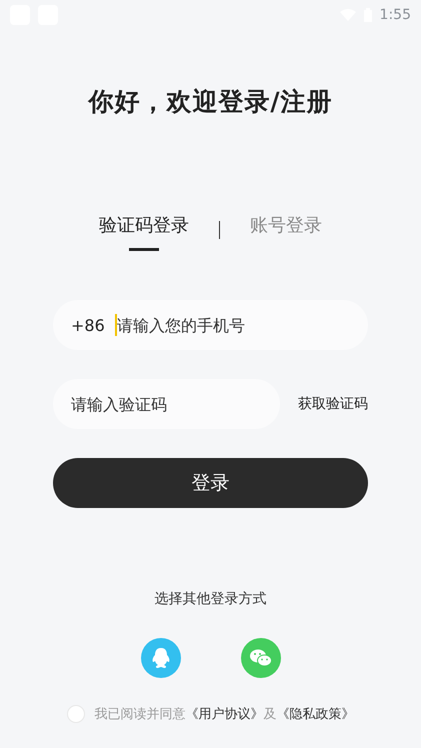 The image size is (421, 748). I want to click on code-input: 请输入验证码, so click(166, 404).